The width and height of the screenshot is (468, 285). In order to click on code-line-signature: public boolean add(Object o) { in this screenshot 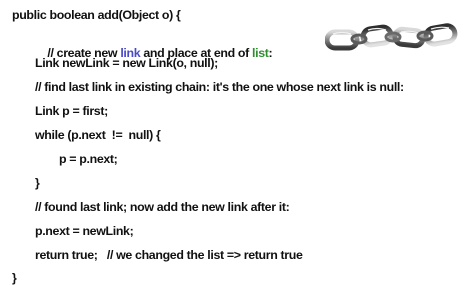, I will do `click(96, 15)`.